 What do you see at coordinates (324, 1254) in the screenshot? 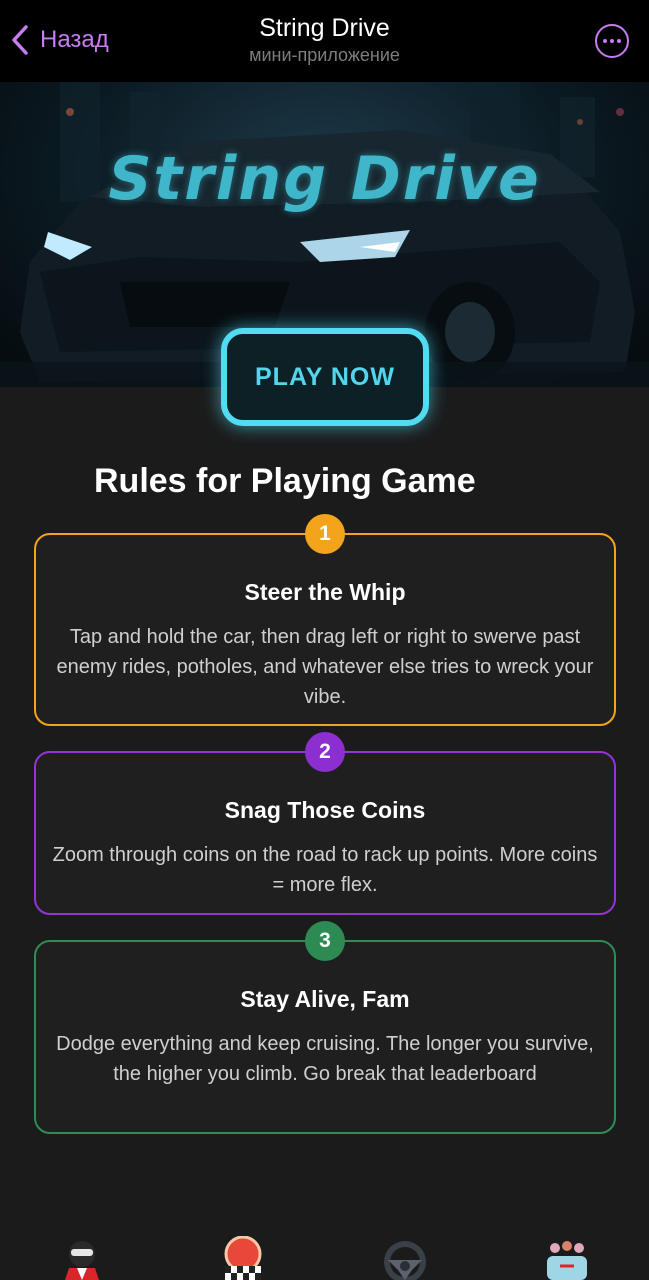
I see `bottom-nav` at bounding box center [324, 1254].